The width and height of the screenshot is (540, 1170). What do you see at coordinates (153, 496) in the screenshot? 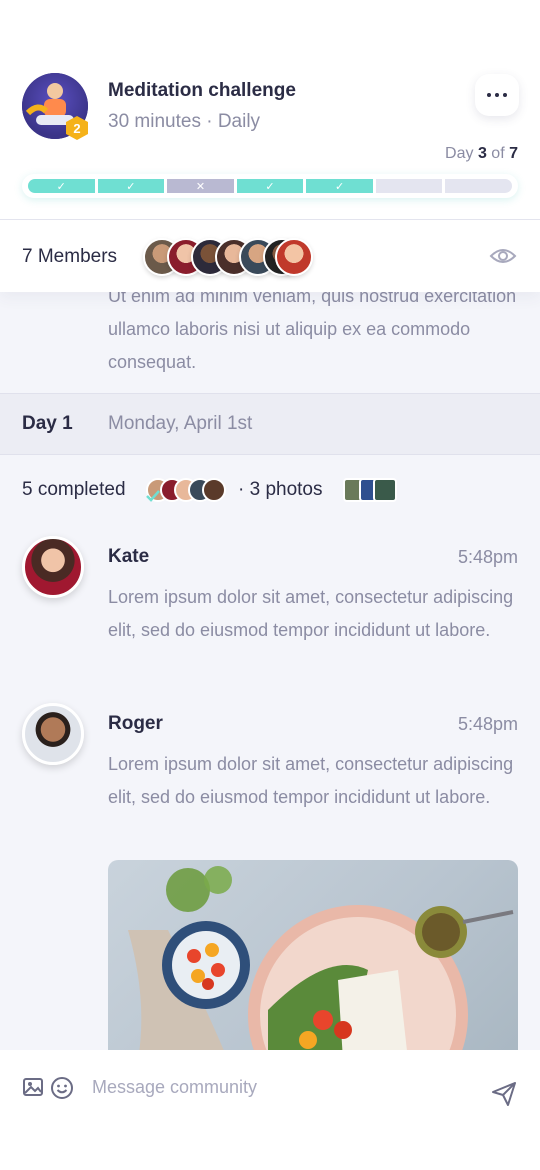
I see `check-icon` at bounding box center [153, 496].